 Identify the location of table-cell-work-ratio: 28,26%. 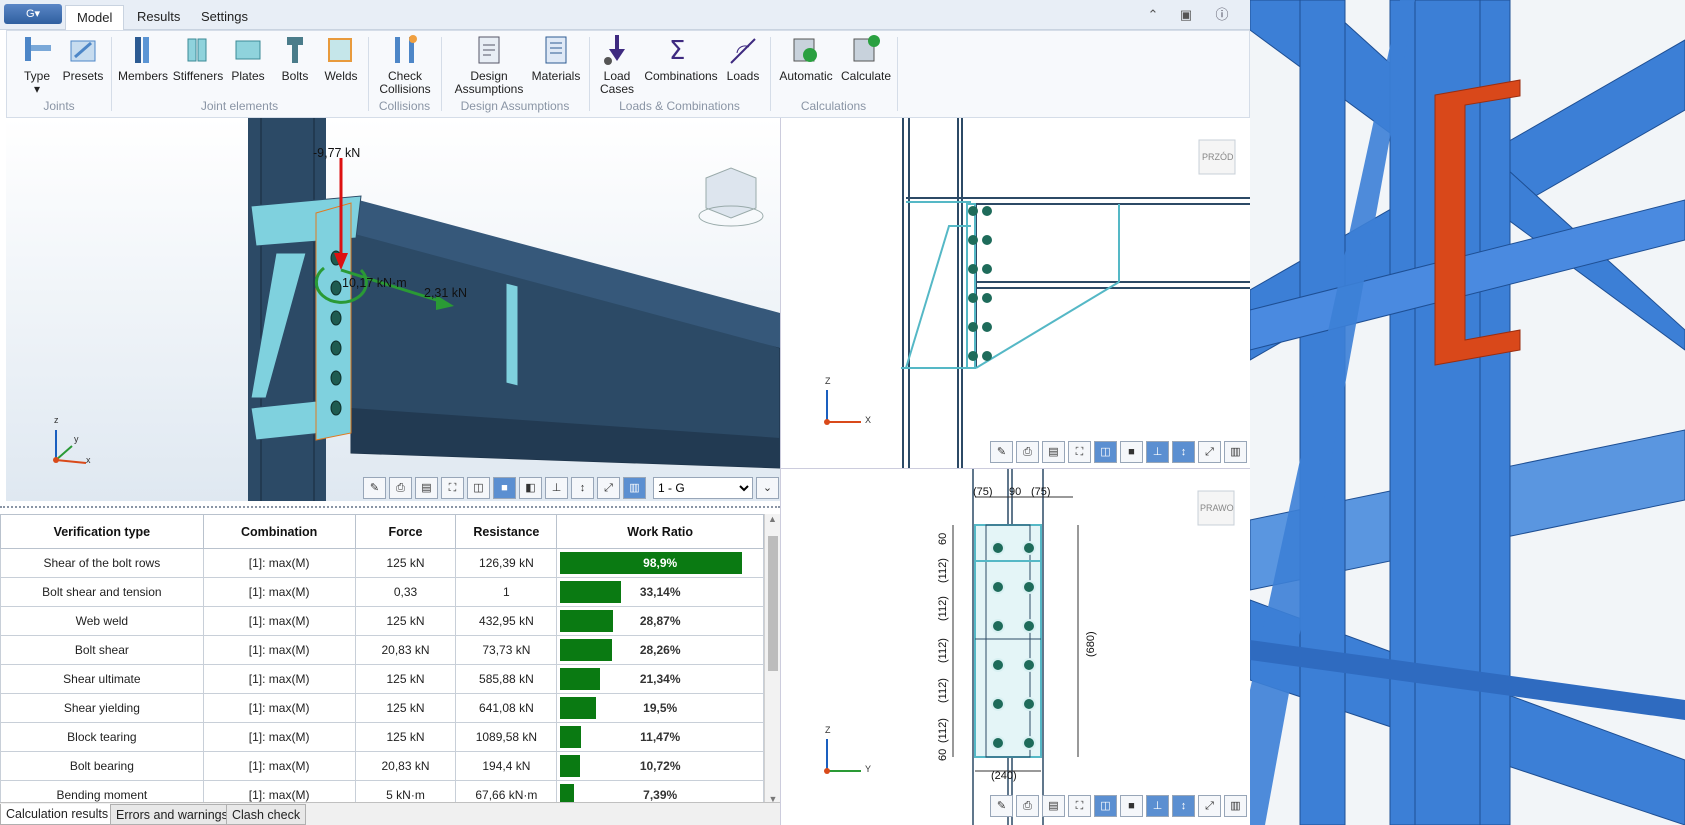
(660, 650).